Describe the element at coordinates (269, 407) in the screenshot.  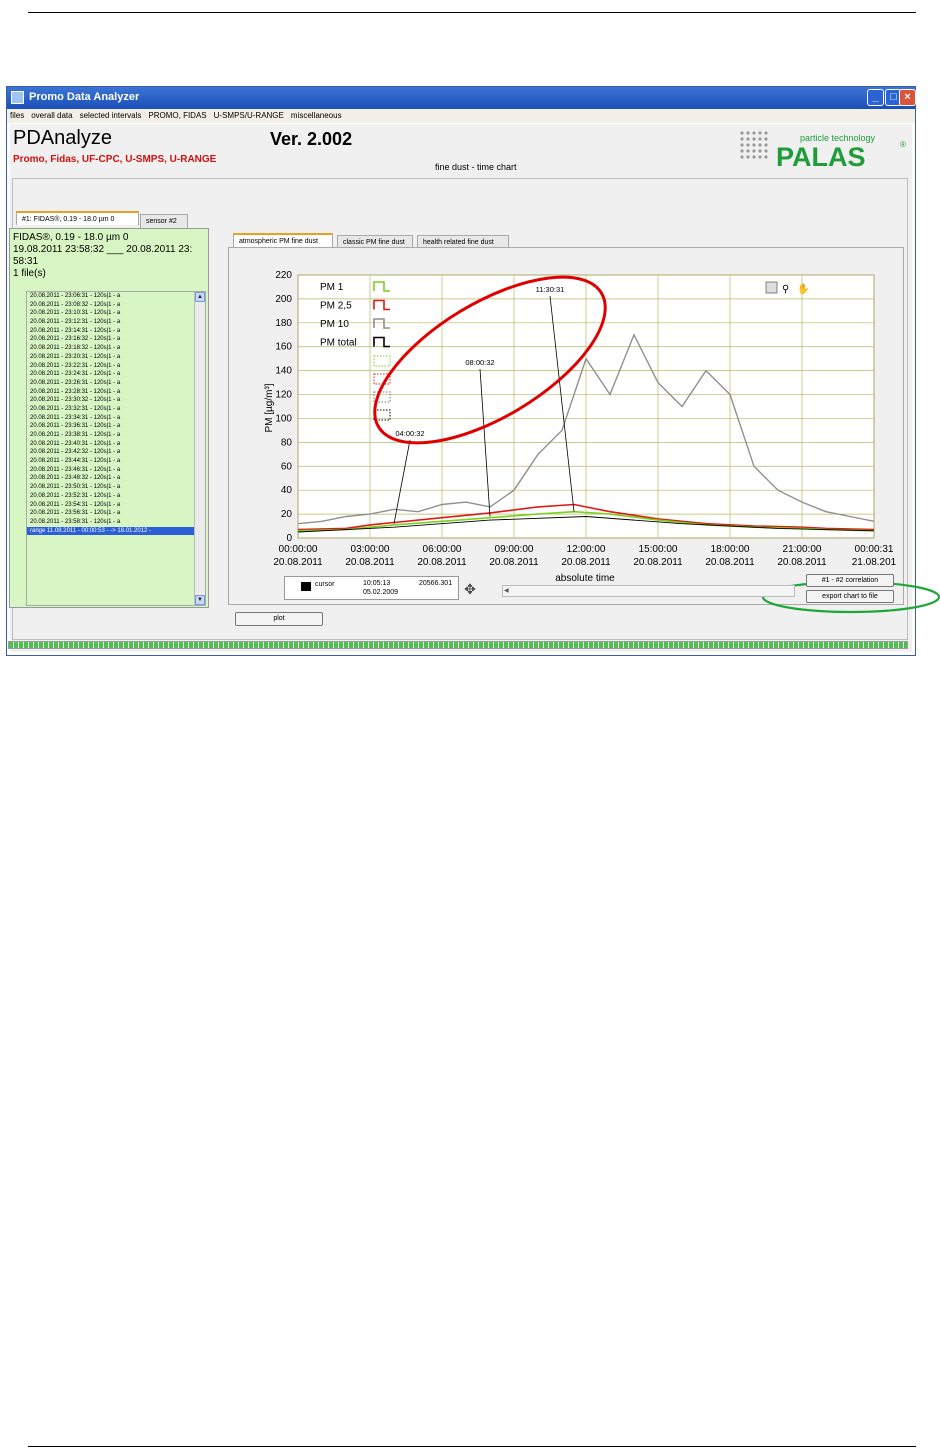
I see `y-axis-label: PM [µg/m³]` at that location.